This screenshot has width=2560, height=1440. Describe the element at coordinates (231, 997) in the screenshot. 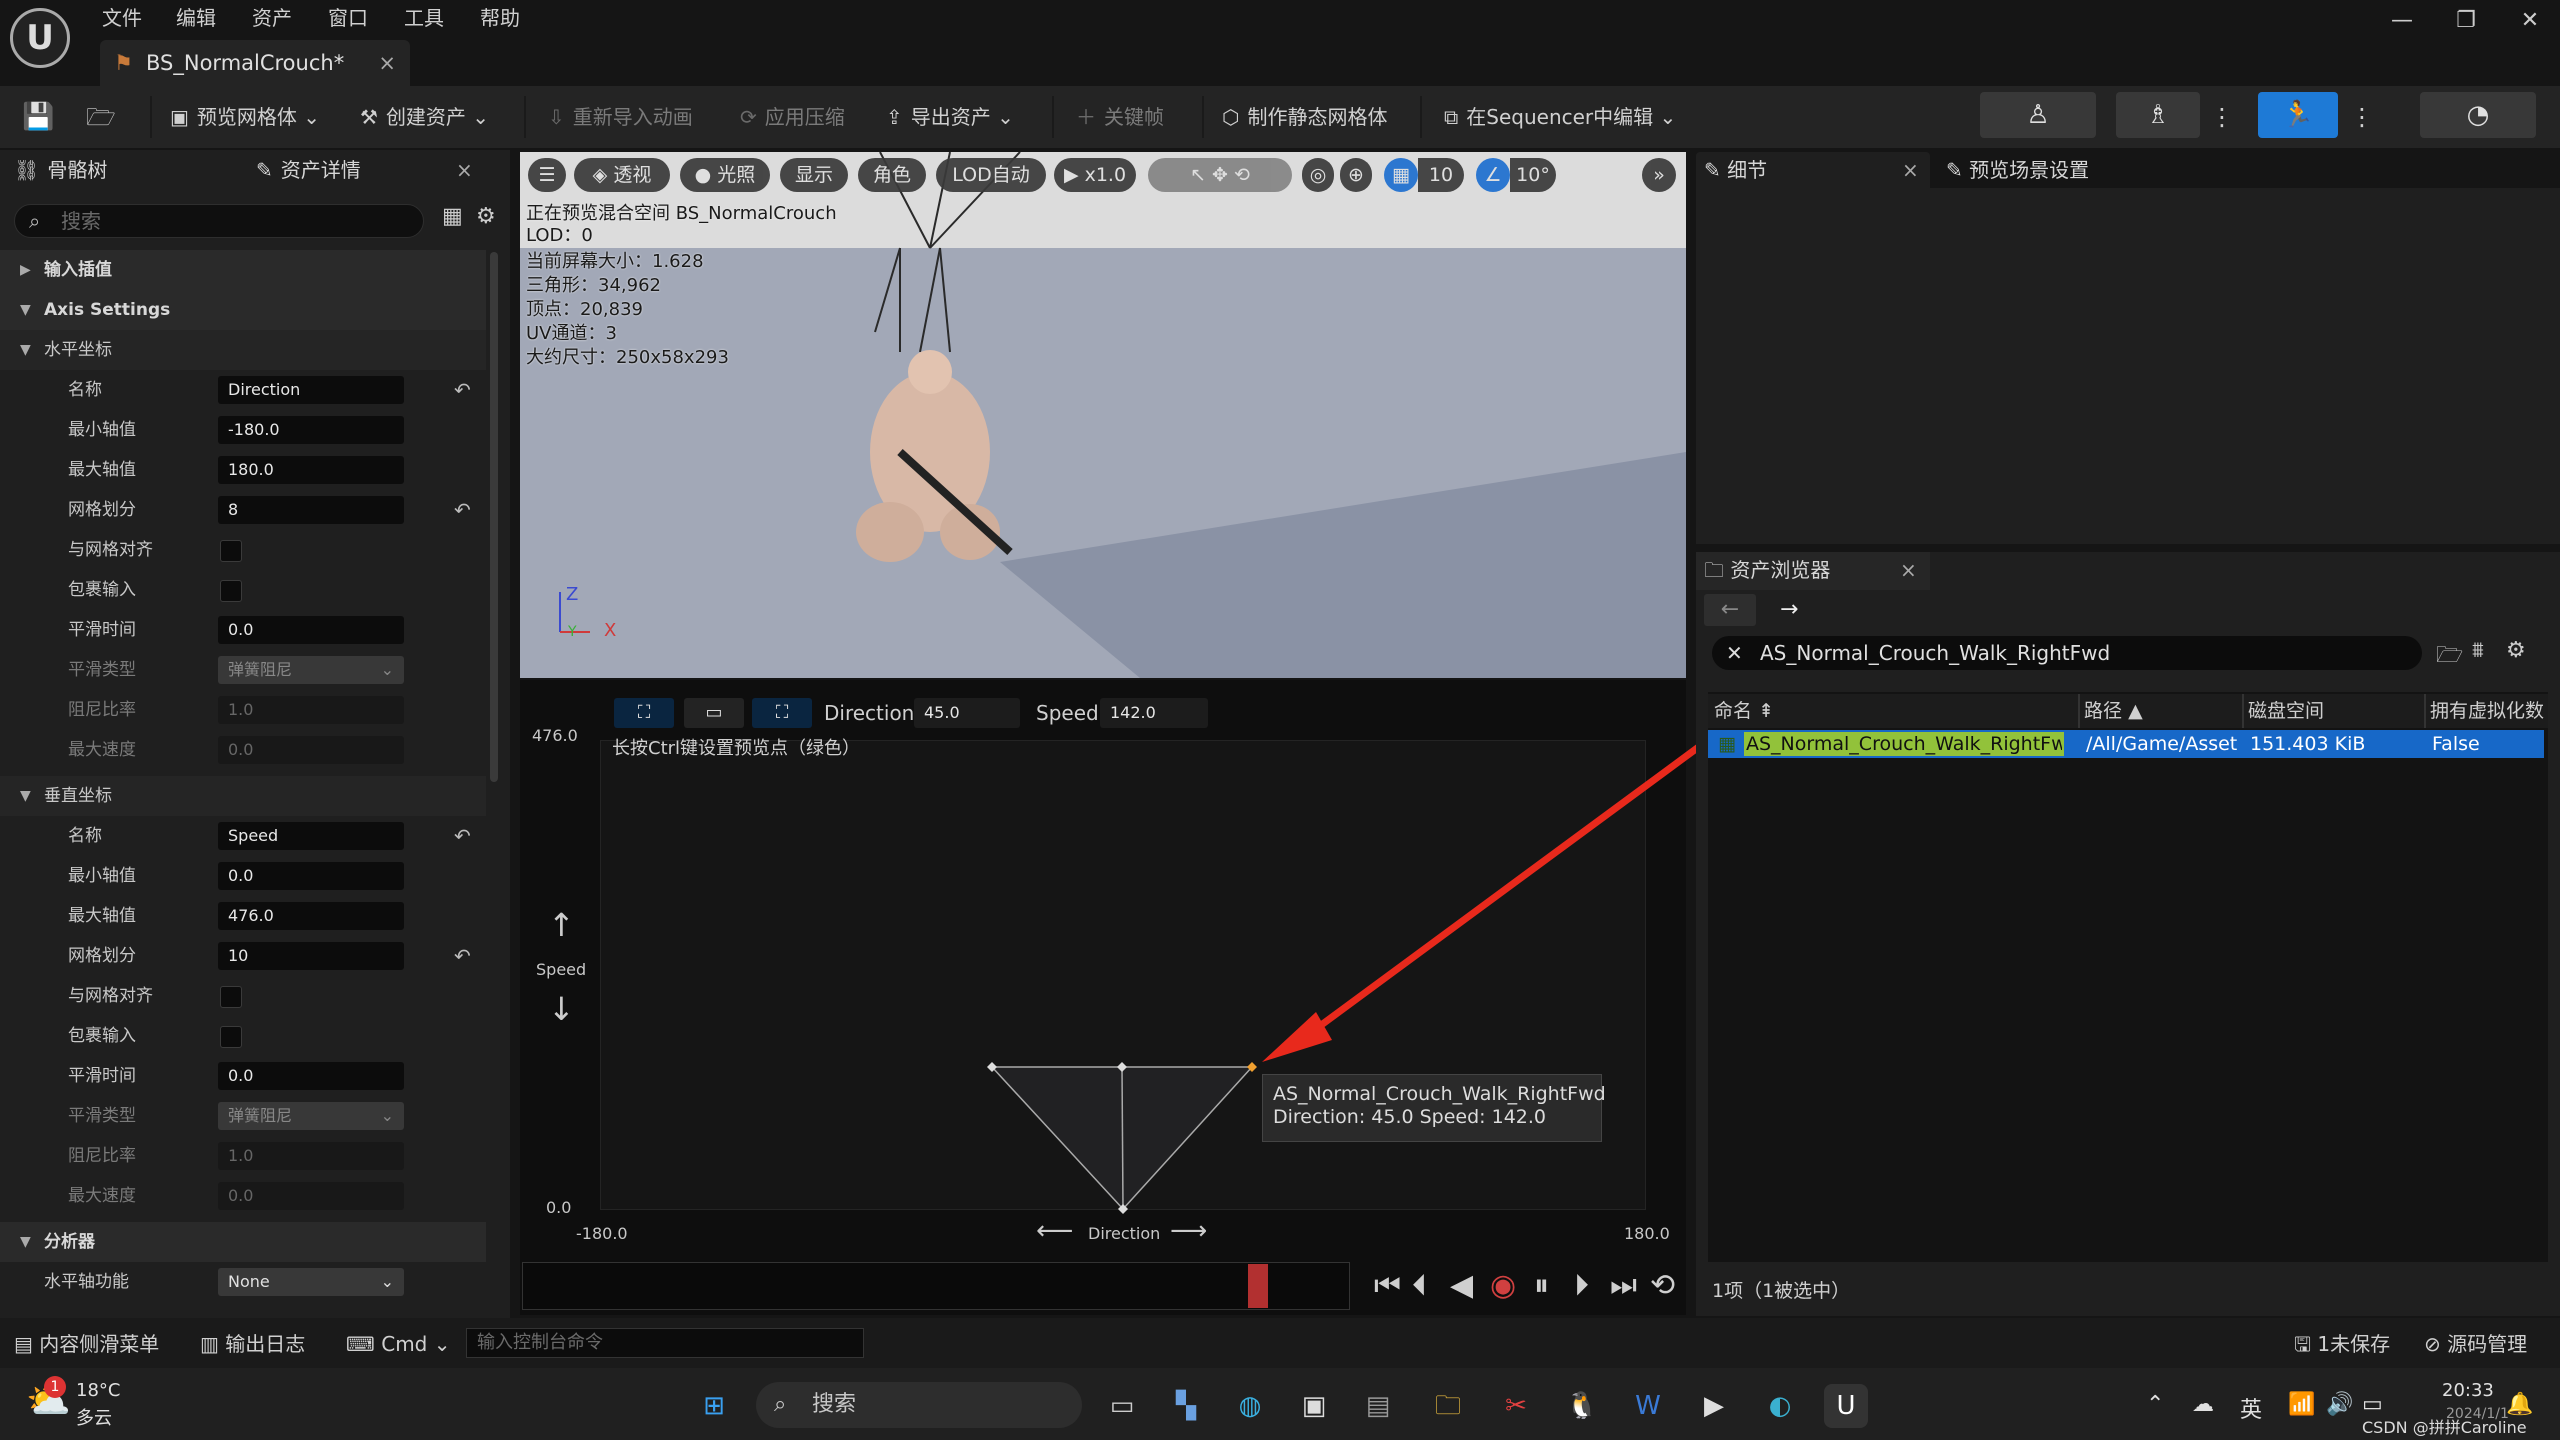

I see `v-snap-checkbox` at that location.